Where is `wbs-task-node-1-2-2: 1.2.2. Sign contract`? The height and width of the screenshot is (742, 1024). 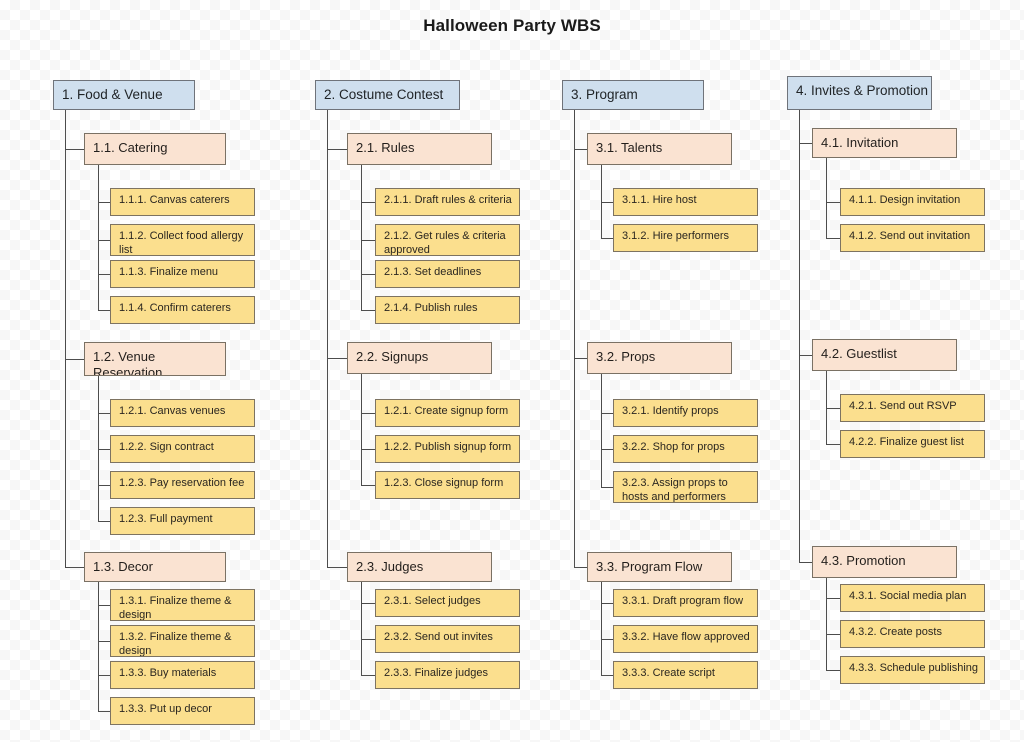 wbs-task-node-1-2-2: 1.2.2. Sign contract is located at coordinates (182, 449).